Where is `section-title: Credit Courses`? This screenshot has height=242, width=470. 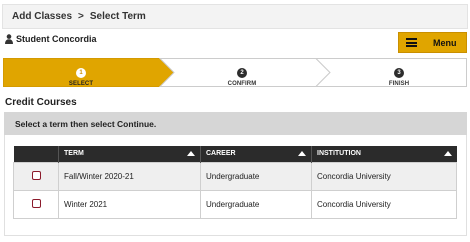
section-title: Credit Courses is located at coordinates (41, 102).